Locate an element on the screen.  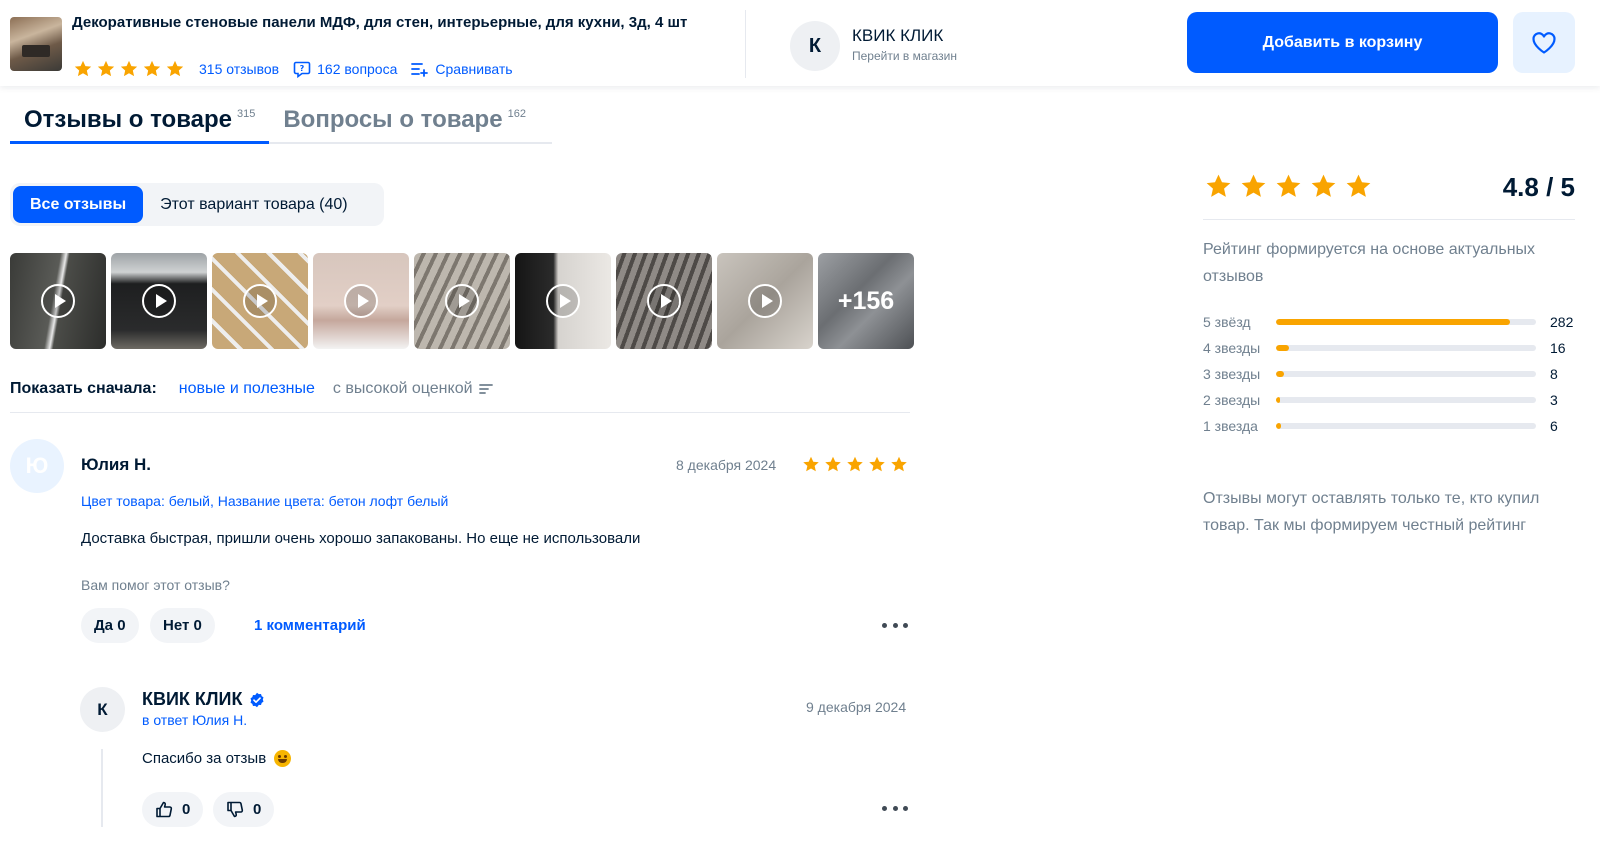
rating-row-1: 1 звезда 6 is located at coordinates (1390, 426).